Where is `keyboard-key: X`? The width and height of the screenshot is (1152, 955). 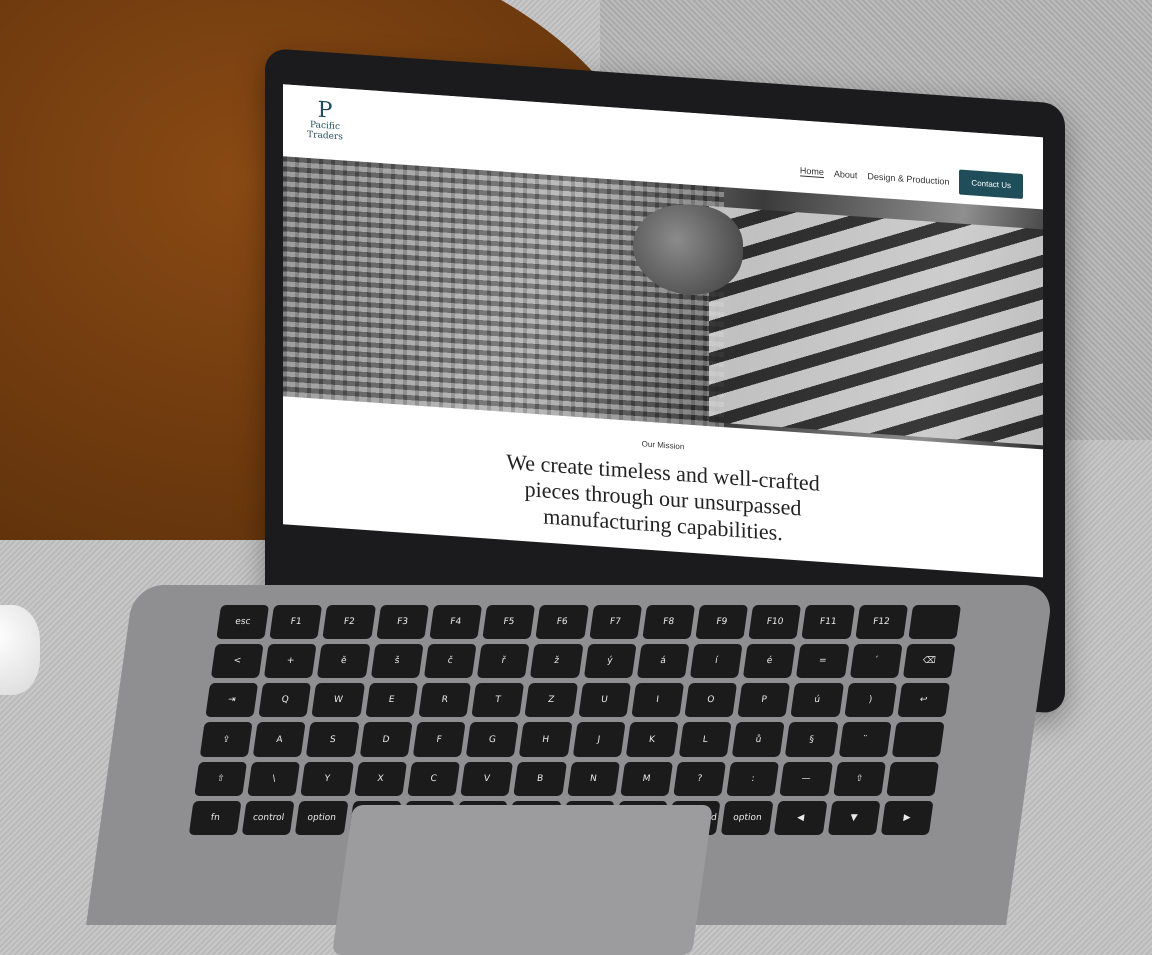 keyboard-key: X is located at coordinates (380, 778).